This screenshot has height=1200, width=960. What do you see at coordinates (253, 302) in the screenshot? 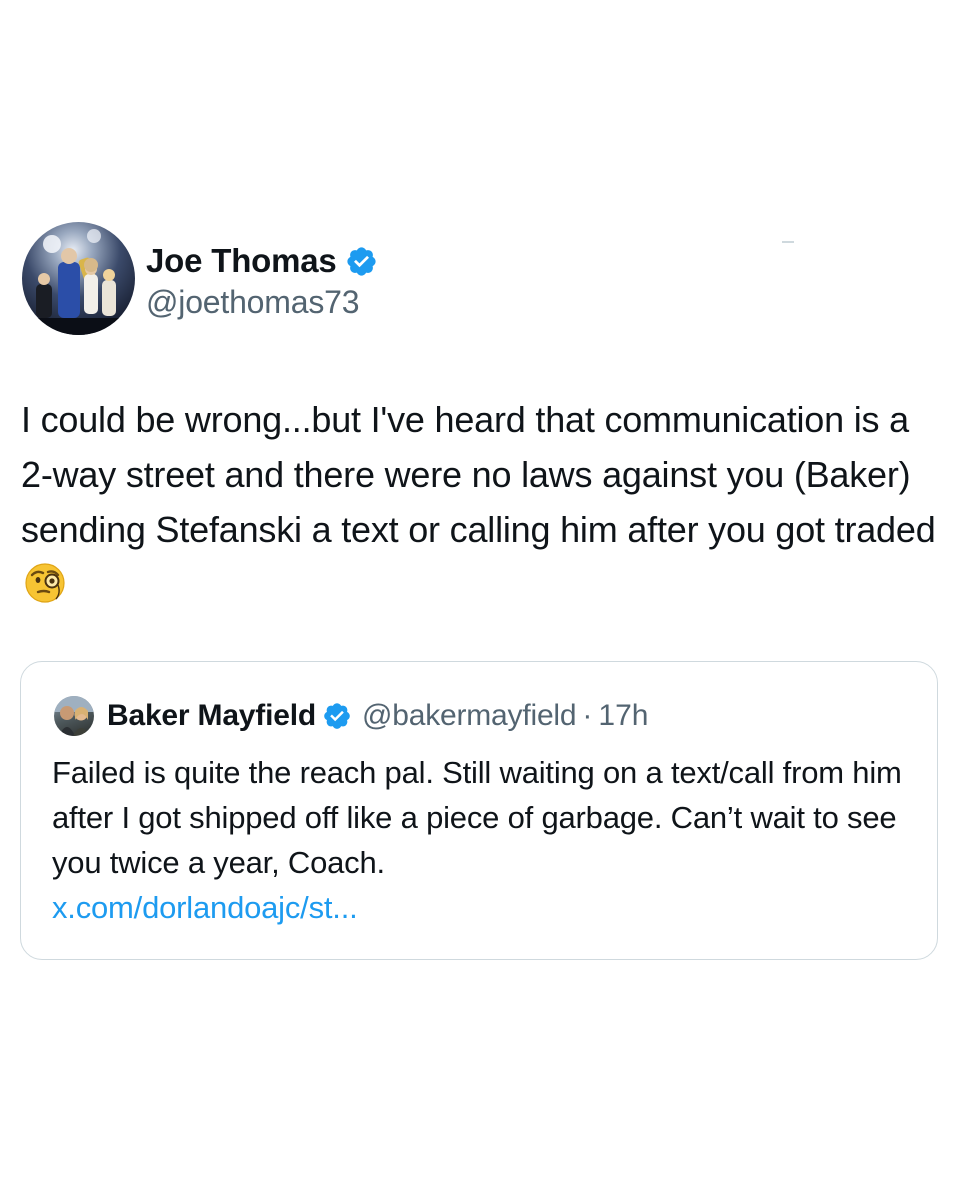
I see `author-handle: @joethomas73` at bounding box center [253, 302].